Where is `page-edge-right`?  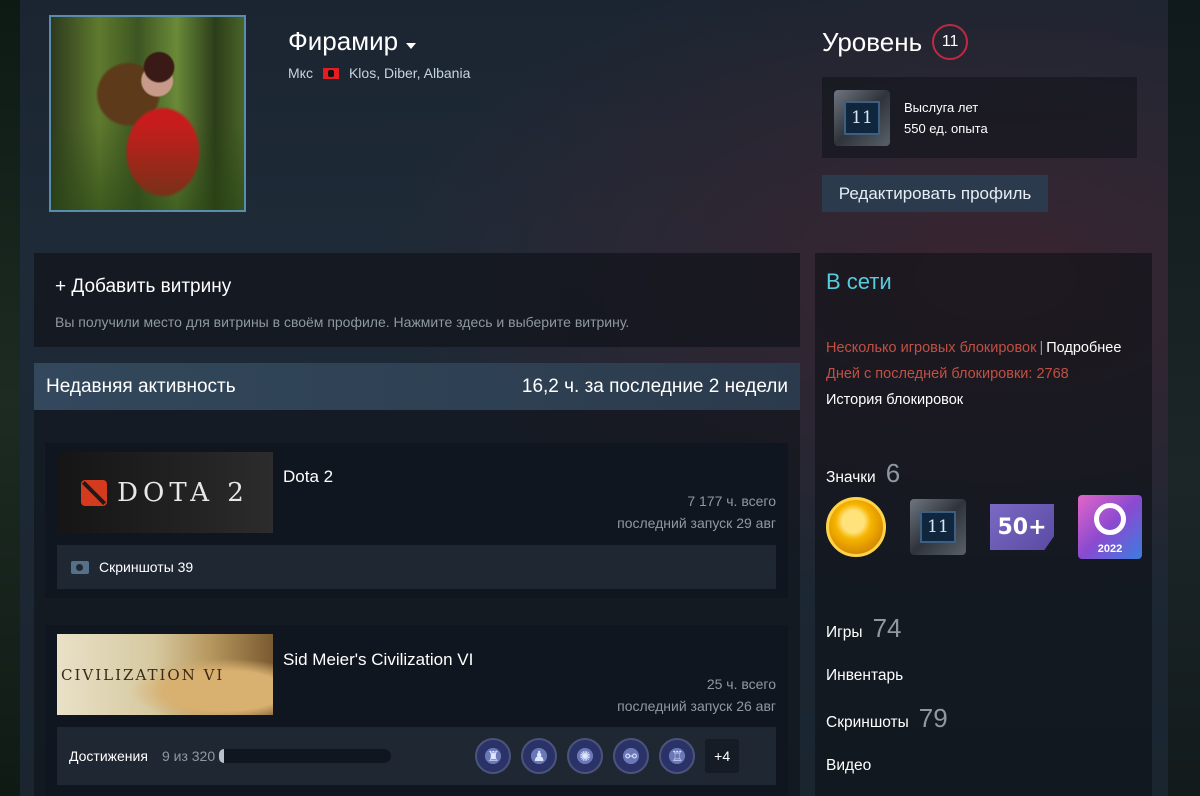 page-edge-right is located at coordinates (1184, 398).